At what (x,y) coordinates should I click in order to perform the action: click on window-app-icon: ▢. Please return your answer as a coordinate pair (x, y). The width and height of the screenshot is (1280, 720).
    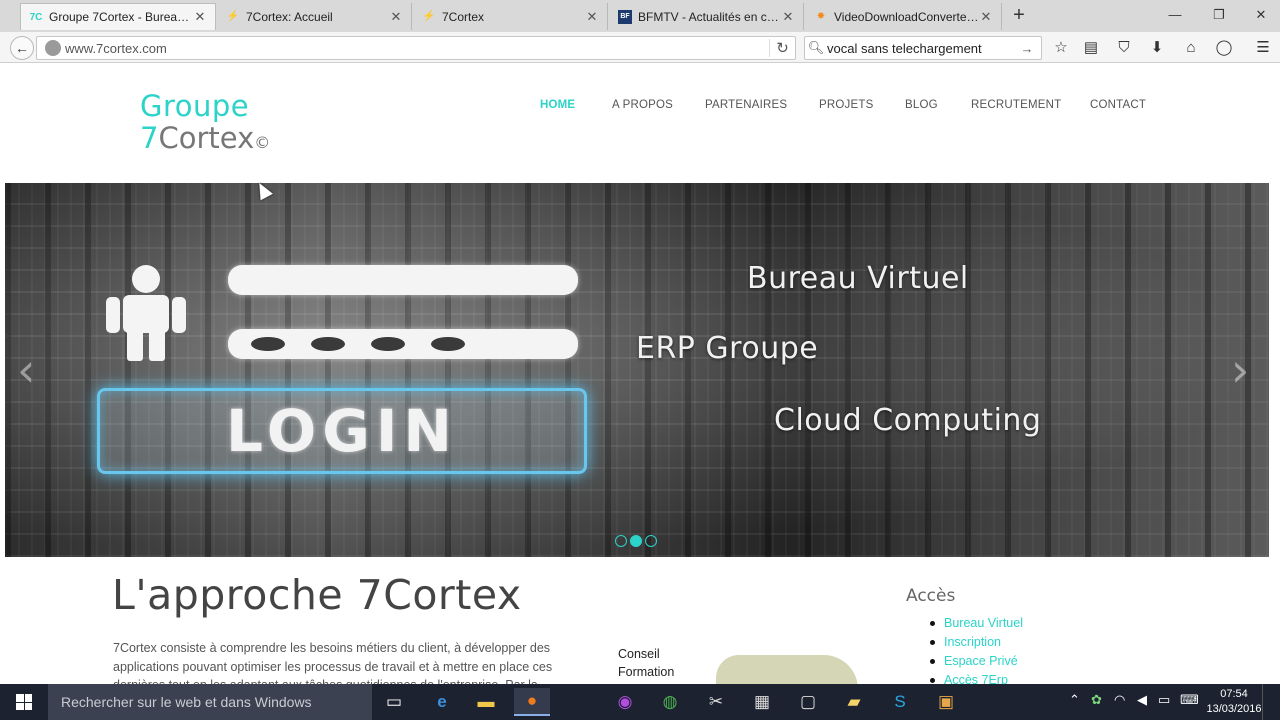
    Looking at the image, I should click on (808, 702).